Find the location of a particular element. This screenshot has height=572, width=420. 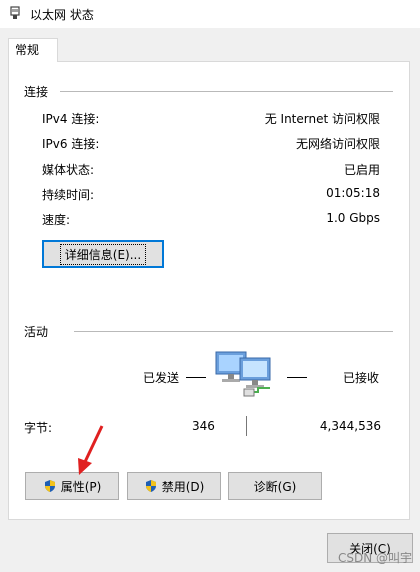

diagnose-button: 诊断(G) is located at coordinates (275, 486).